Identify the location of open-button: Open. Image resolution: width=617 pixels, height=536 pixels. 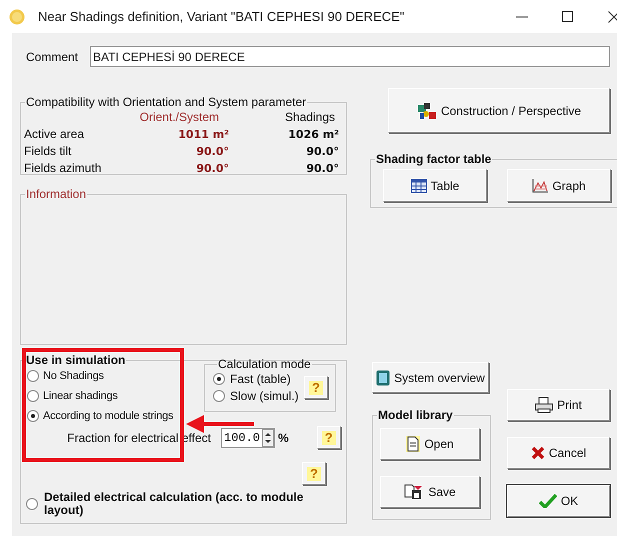
(430, 444).